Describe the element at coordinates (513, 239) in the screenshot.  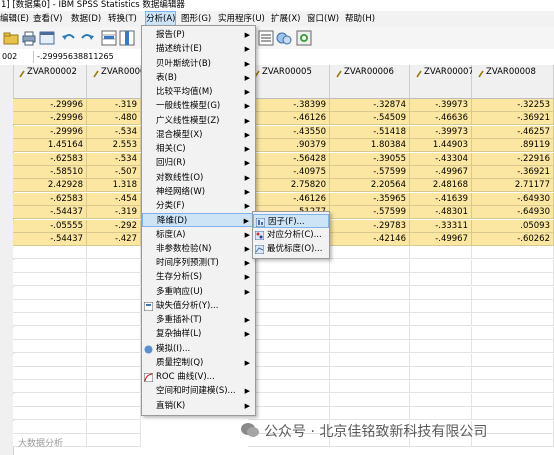
I see `table-cell: -.60262` at that location.